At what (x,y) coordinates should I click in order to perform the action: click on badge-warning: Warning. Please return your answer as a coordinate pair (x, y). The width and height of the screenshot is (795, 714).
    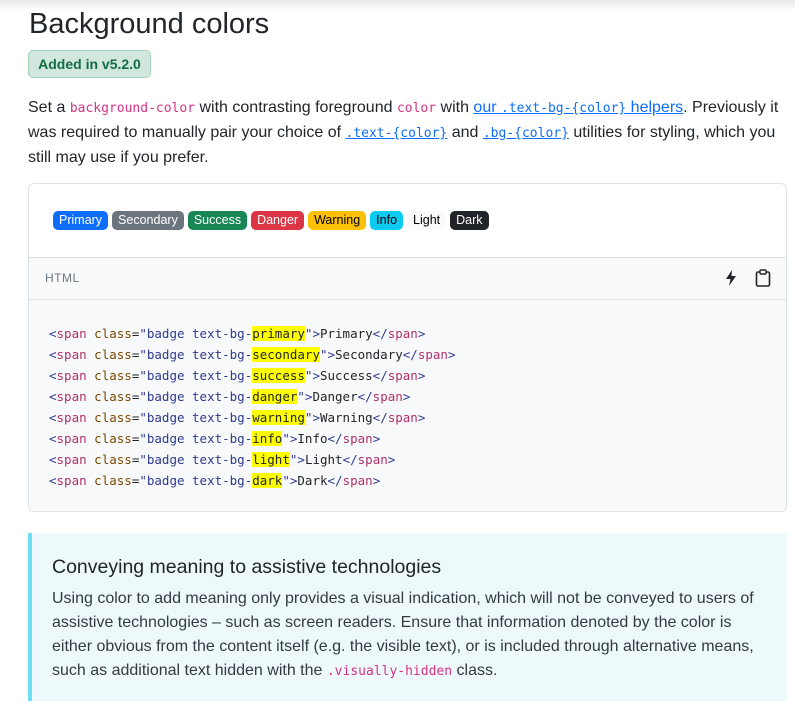
    Looking at the image, I should click on (337, 220).